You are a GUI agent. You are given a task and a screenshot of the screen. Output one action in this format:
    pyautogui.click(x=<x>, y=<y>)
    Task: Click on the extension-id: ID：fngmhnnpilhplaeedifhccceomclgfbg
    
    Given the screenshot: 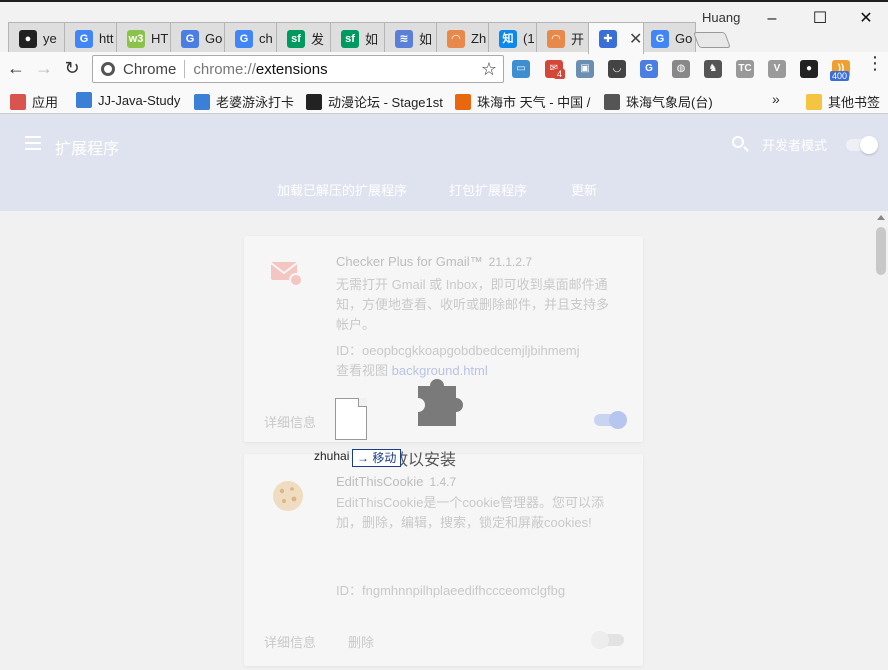 What is the action you would take?
    pyautogui.click(x=451, y=590)
    